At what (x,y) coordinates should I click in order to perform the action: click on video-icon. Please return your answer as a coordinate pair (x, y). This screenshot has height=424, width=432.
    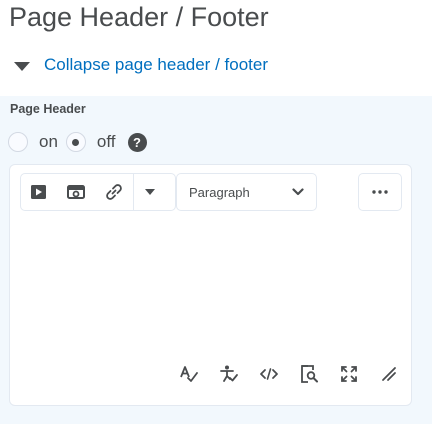
    Looking at the image, I should click on (39, 192).